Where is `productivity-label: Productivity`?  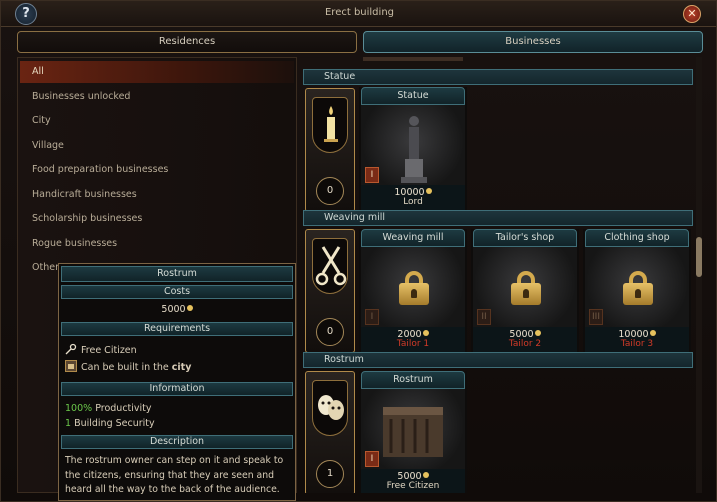
productivity-label: Productivity is located at coordinates (122, 408).